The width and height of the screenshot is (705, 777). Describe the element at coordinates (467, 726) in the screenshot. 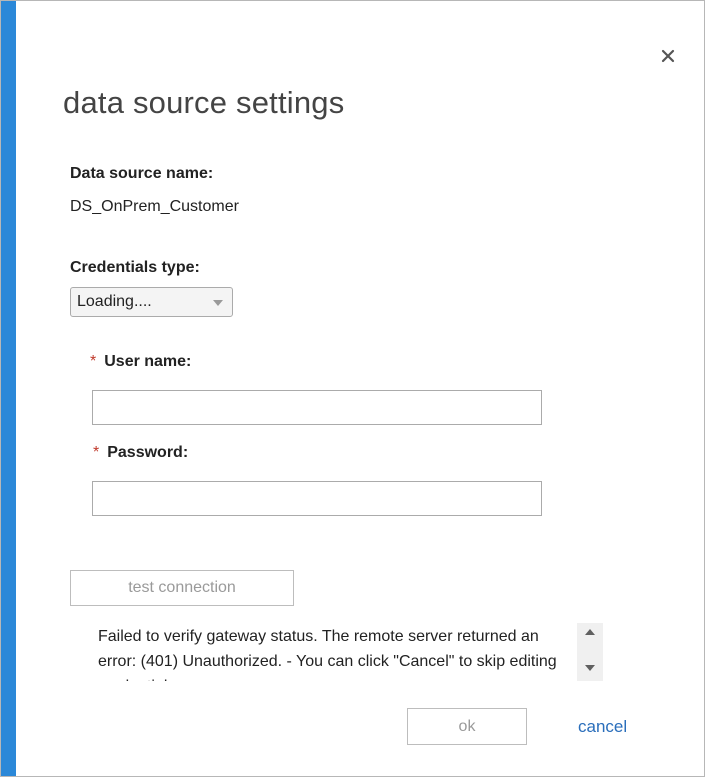

I see `ok-button: ok` at that location.